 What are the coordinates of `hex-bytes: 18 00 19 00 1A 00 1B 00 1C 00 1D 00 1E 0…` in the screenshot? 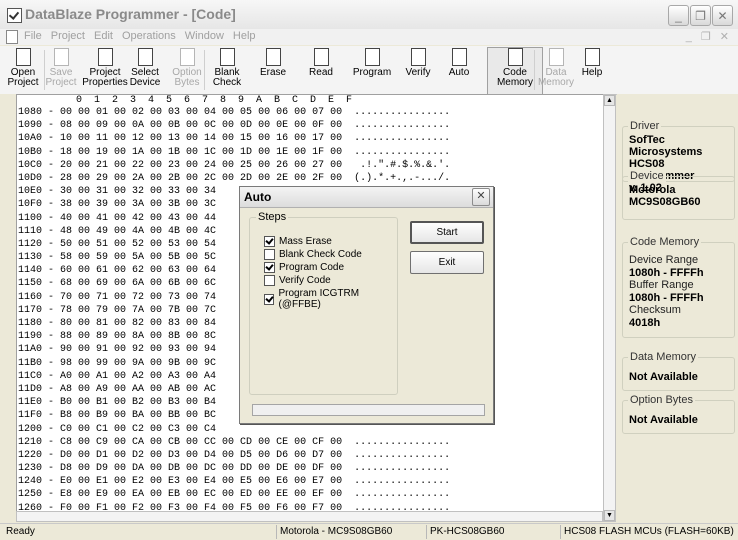 It's located at (201, 152).